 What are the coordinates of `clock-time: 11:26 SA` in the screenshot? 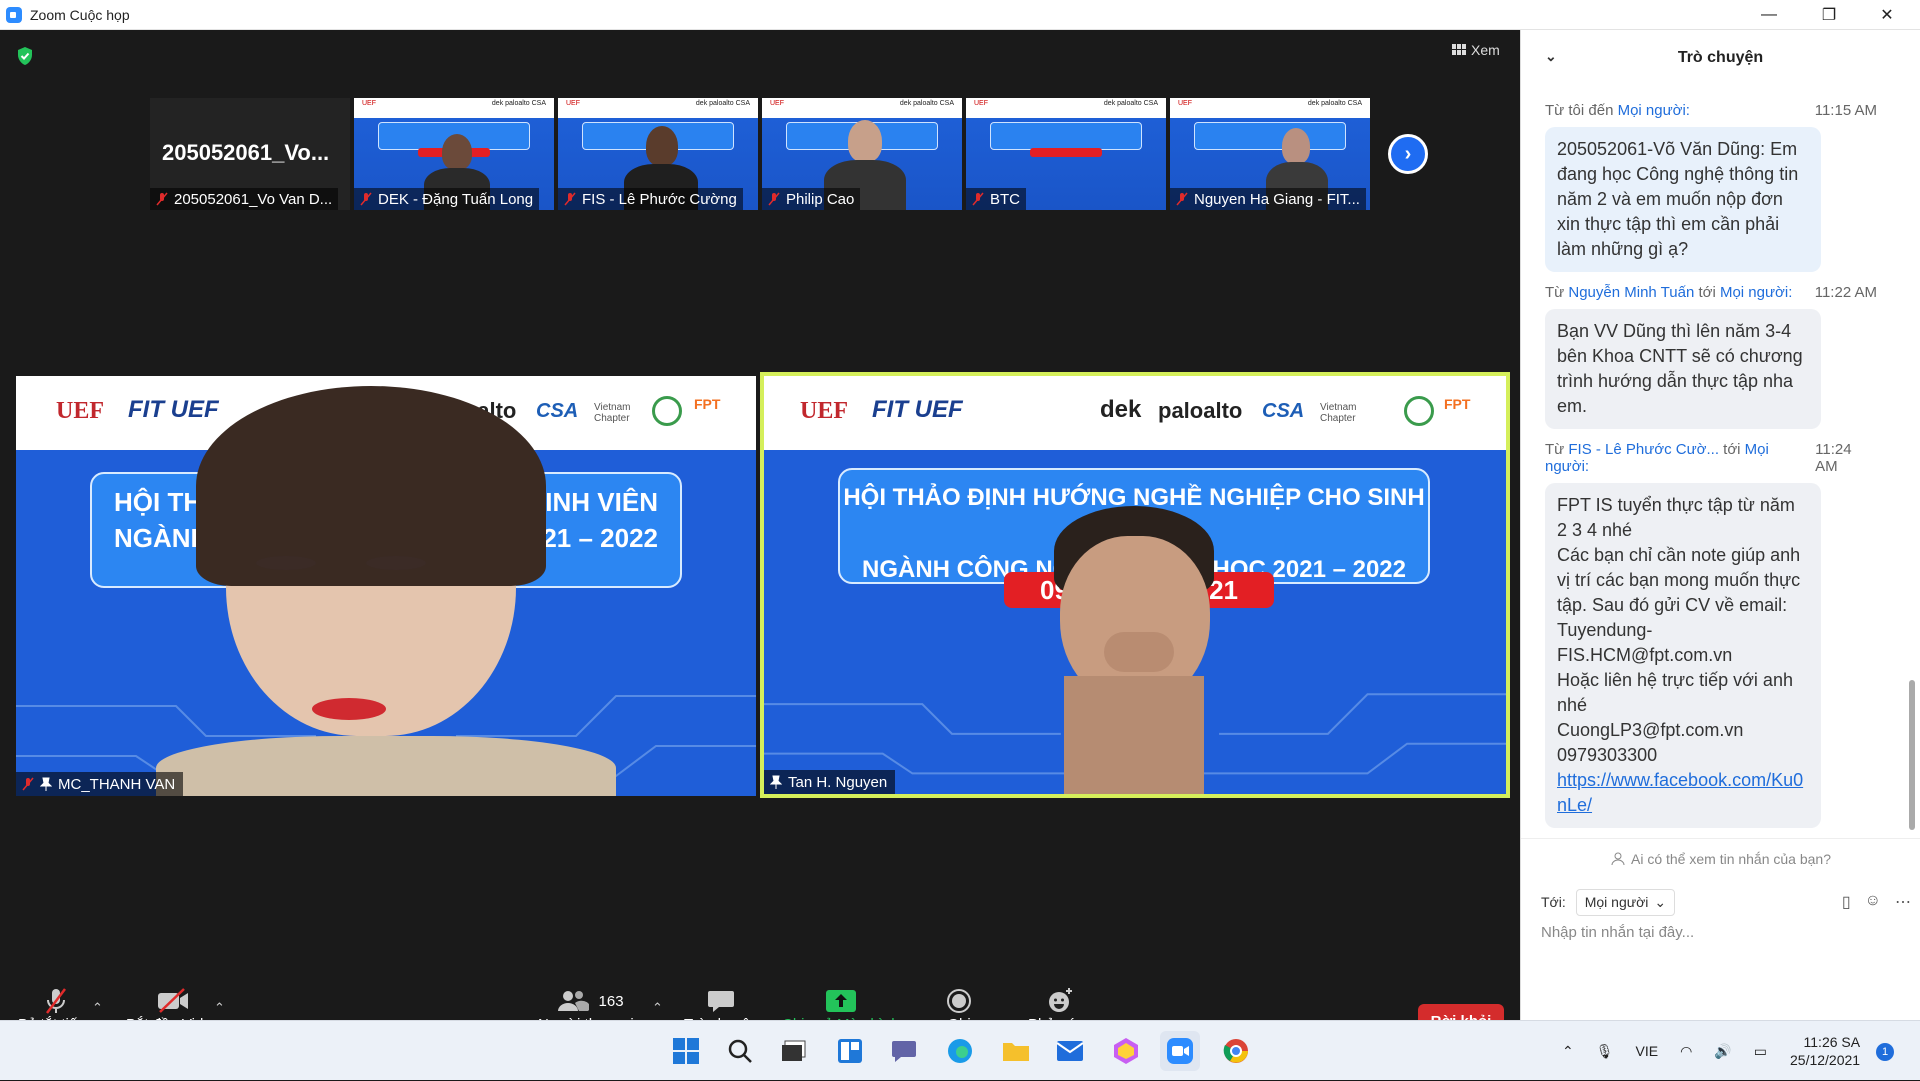 It's located at (1832, 1042).